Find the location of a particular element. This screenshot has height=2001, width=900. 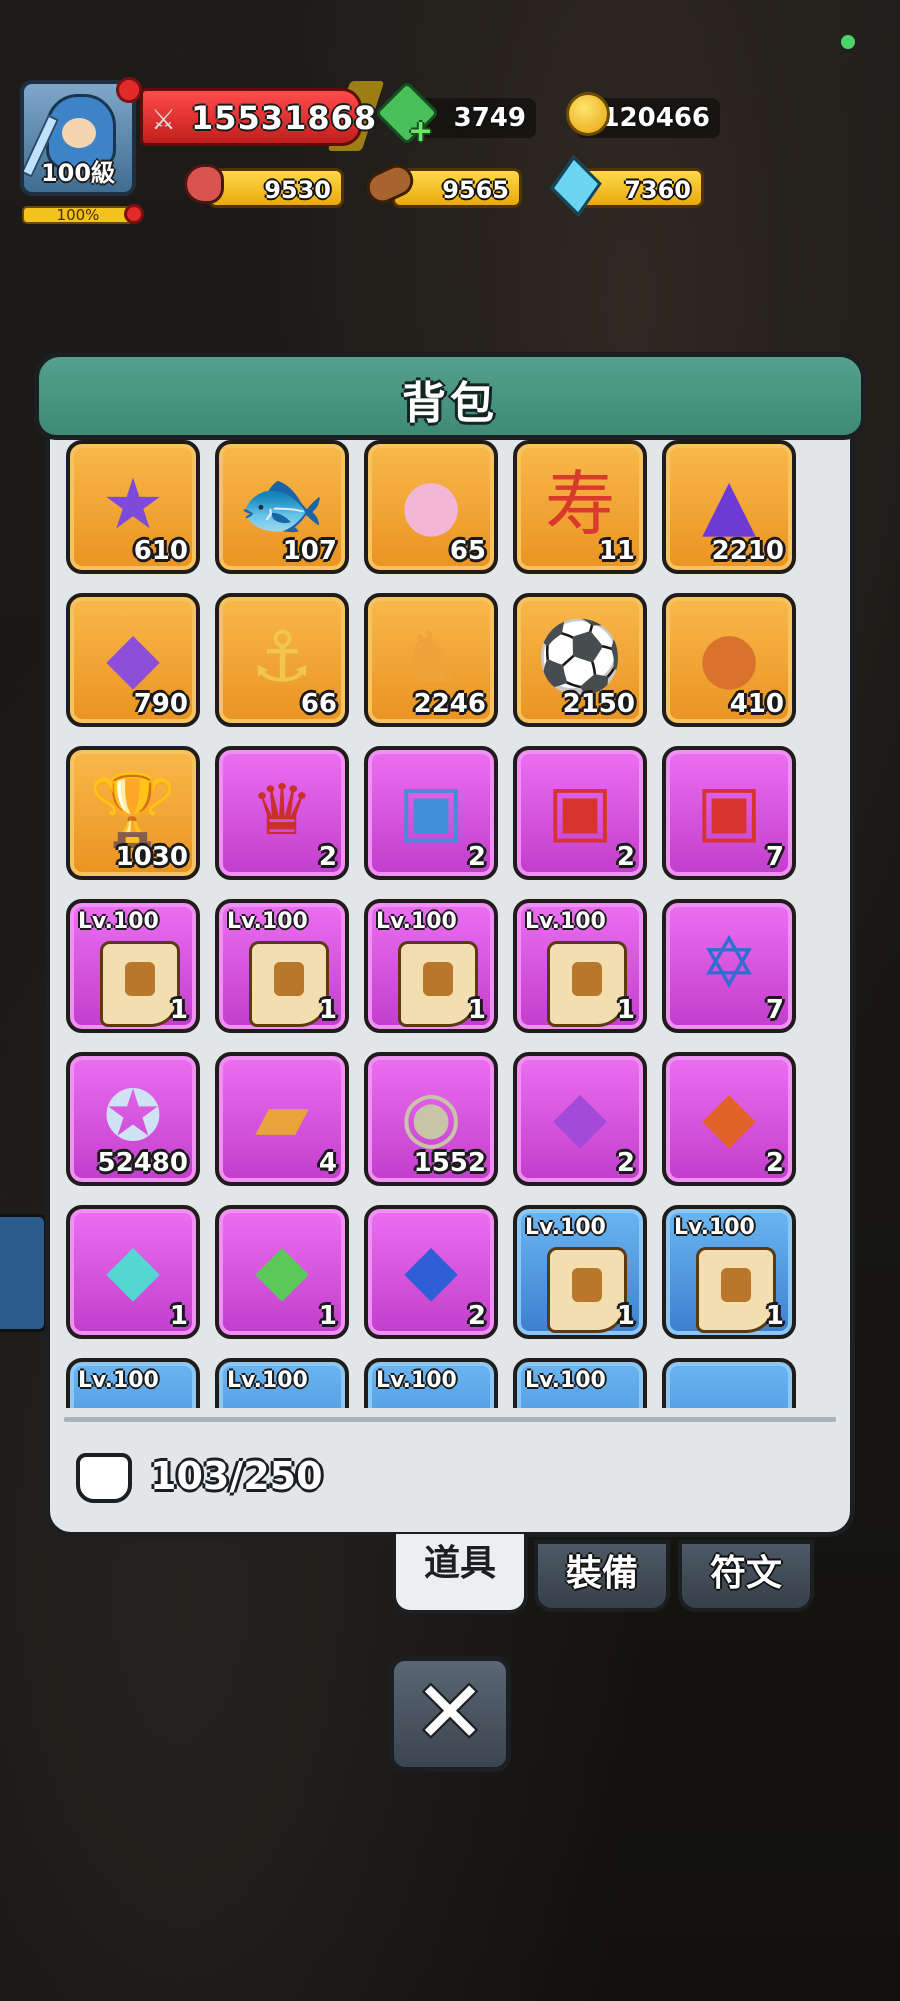

meat-counter: 9530 is located at coordinates (276, 188).